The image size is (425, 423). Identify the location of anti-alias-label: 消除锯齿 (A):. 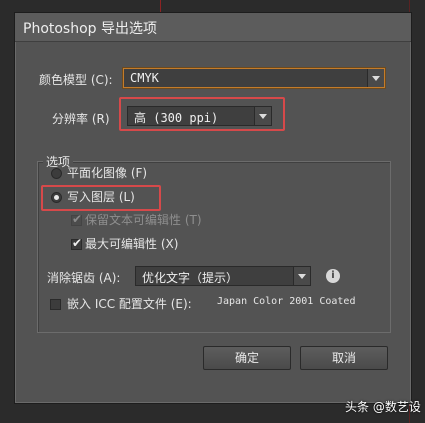
(84, 278).